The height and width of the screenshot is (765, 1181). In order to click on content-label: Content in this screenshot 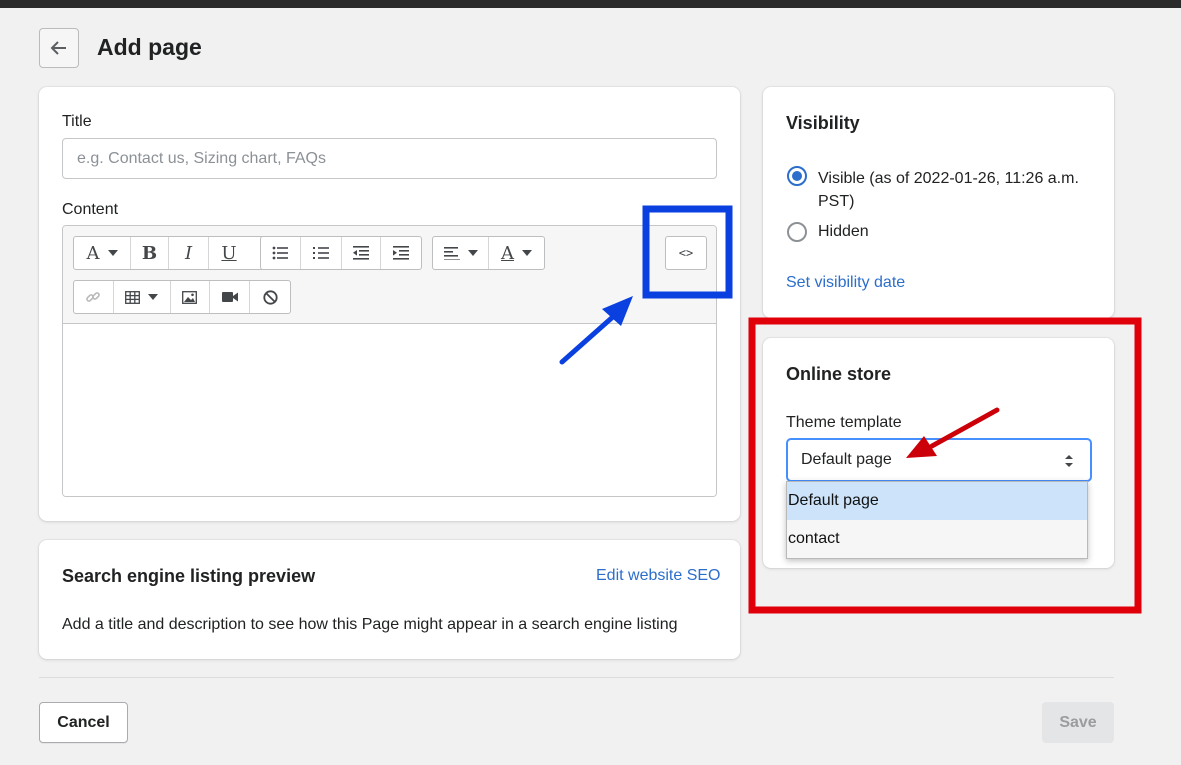, I will do `click(90, 209)`.